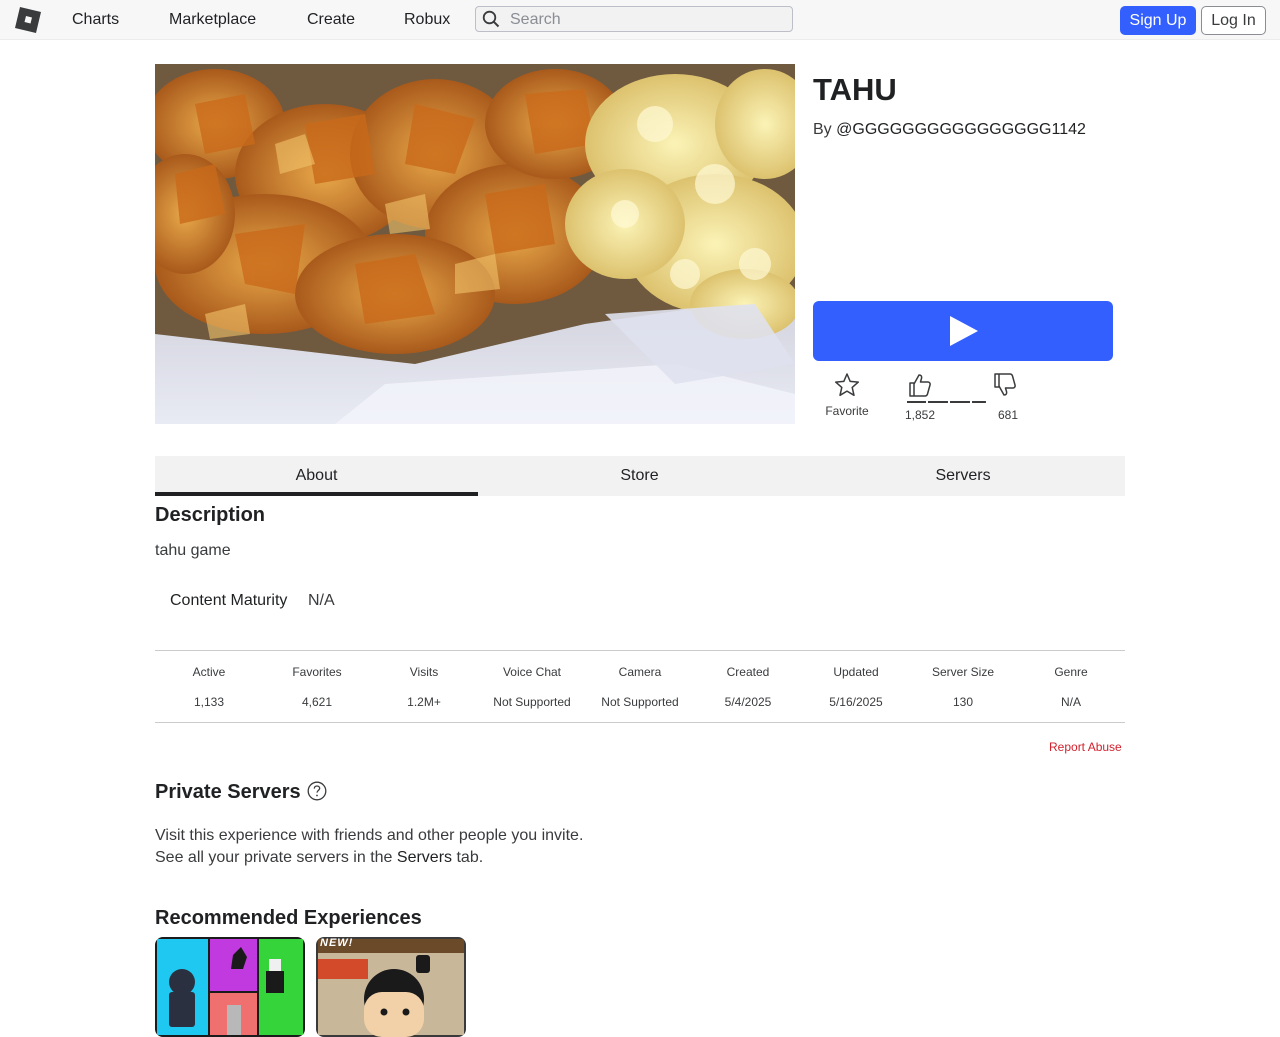 The width and height of the screenshot is (1280, 1037). What do you see at coordinates (532, 672) in the screenshot?
I see `stat-label: Voice Chat` at bounding box center [532, 672].